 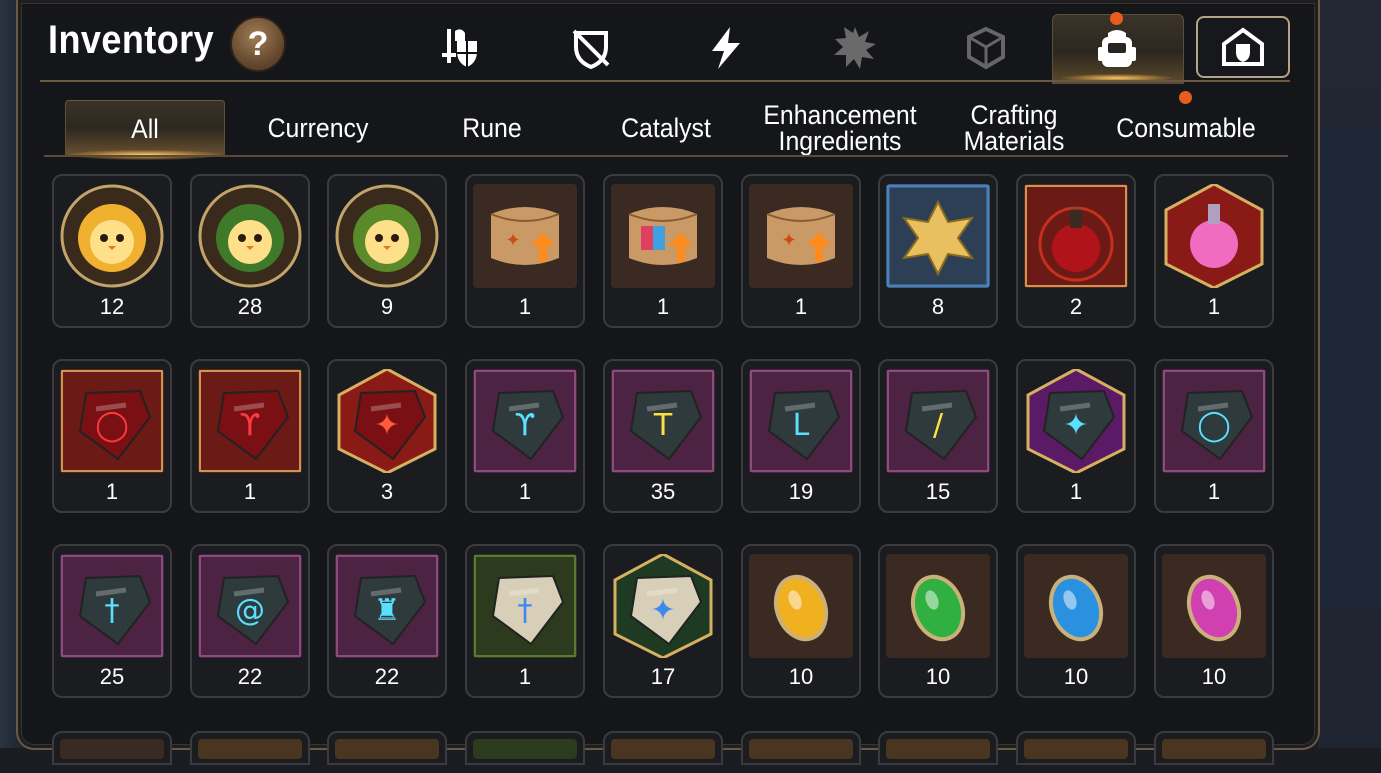 I want to click on blue-rune-ring-icon: ◯, so click(x=1214, y=421).